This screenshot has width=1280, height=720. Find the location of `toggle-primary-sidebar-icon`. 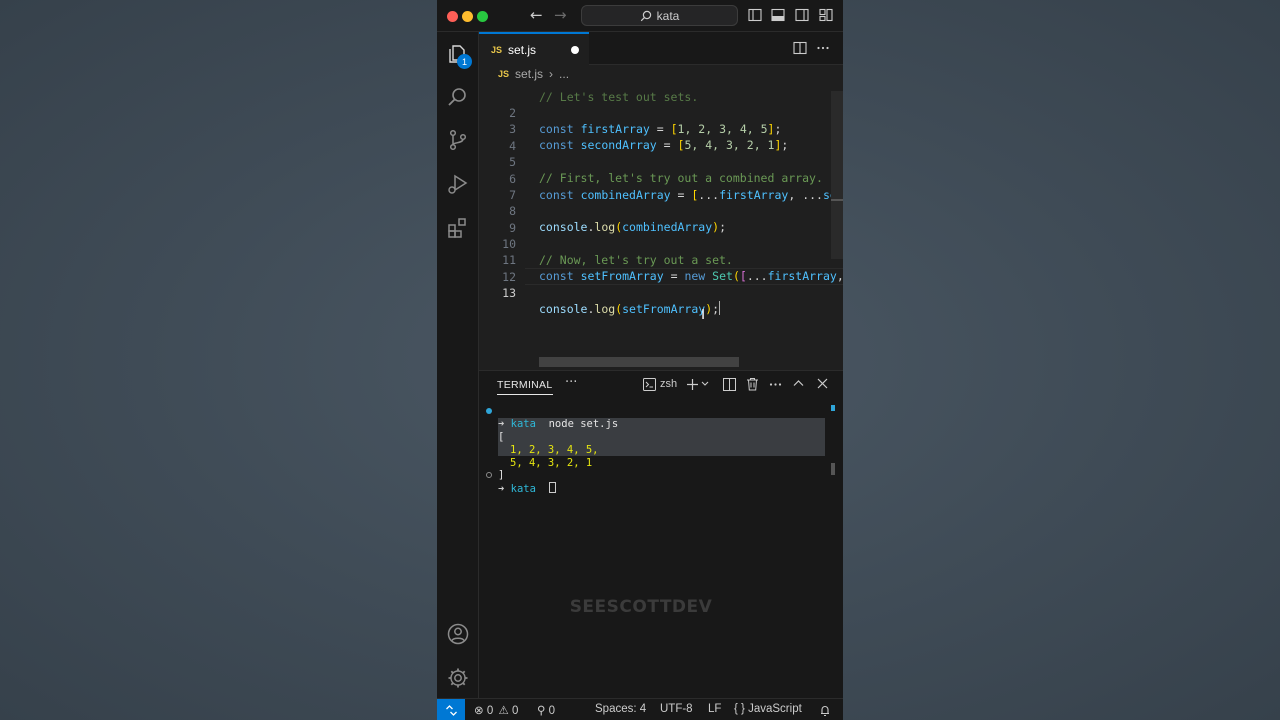

toggle-primary-sidebar-icon is located at coordinates (755, 15).